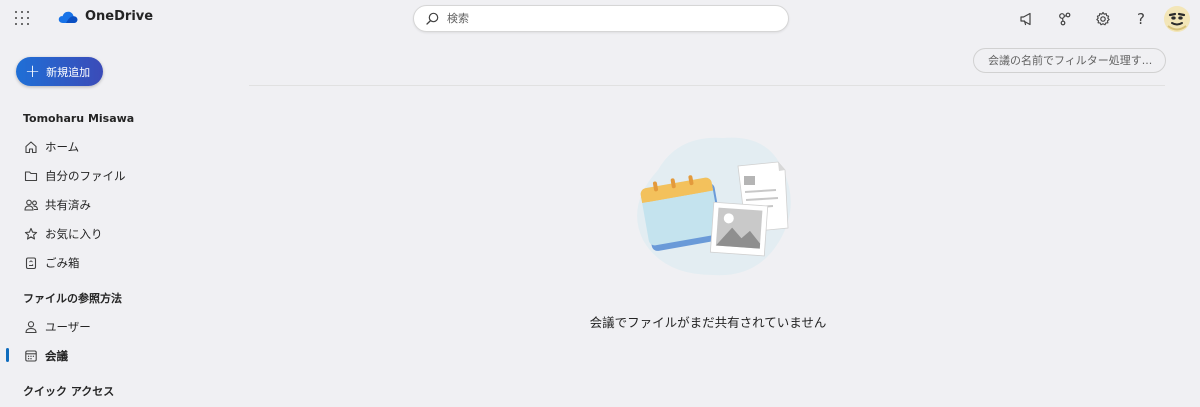 The height and width of the screenshot is (407, 1200). What do you see at coordinates (432, 18) in the screenshot?
I see `search-icon` at bounding box center [432, 18].